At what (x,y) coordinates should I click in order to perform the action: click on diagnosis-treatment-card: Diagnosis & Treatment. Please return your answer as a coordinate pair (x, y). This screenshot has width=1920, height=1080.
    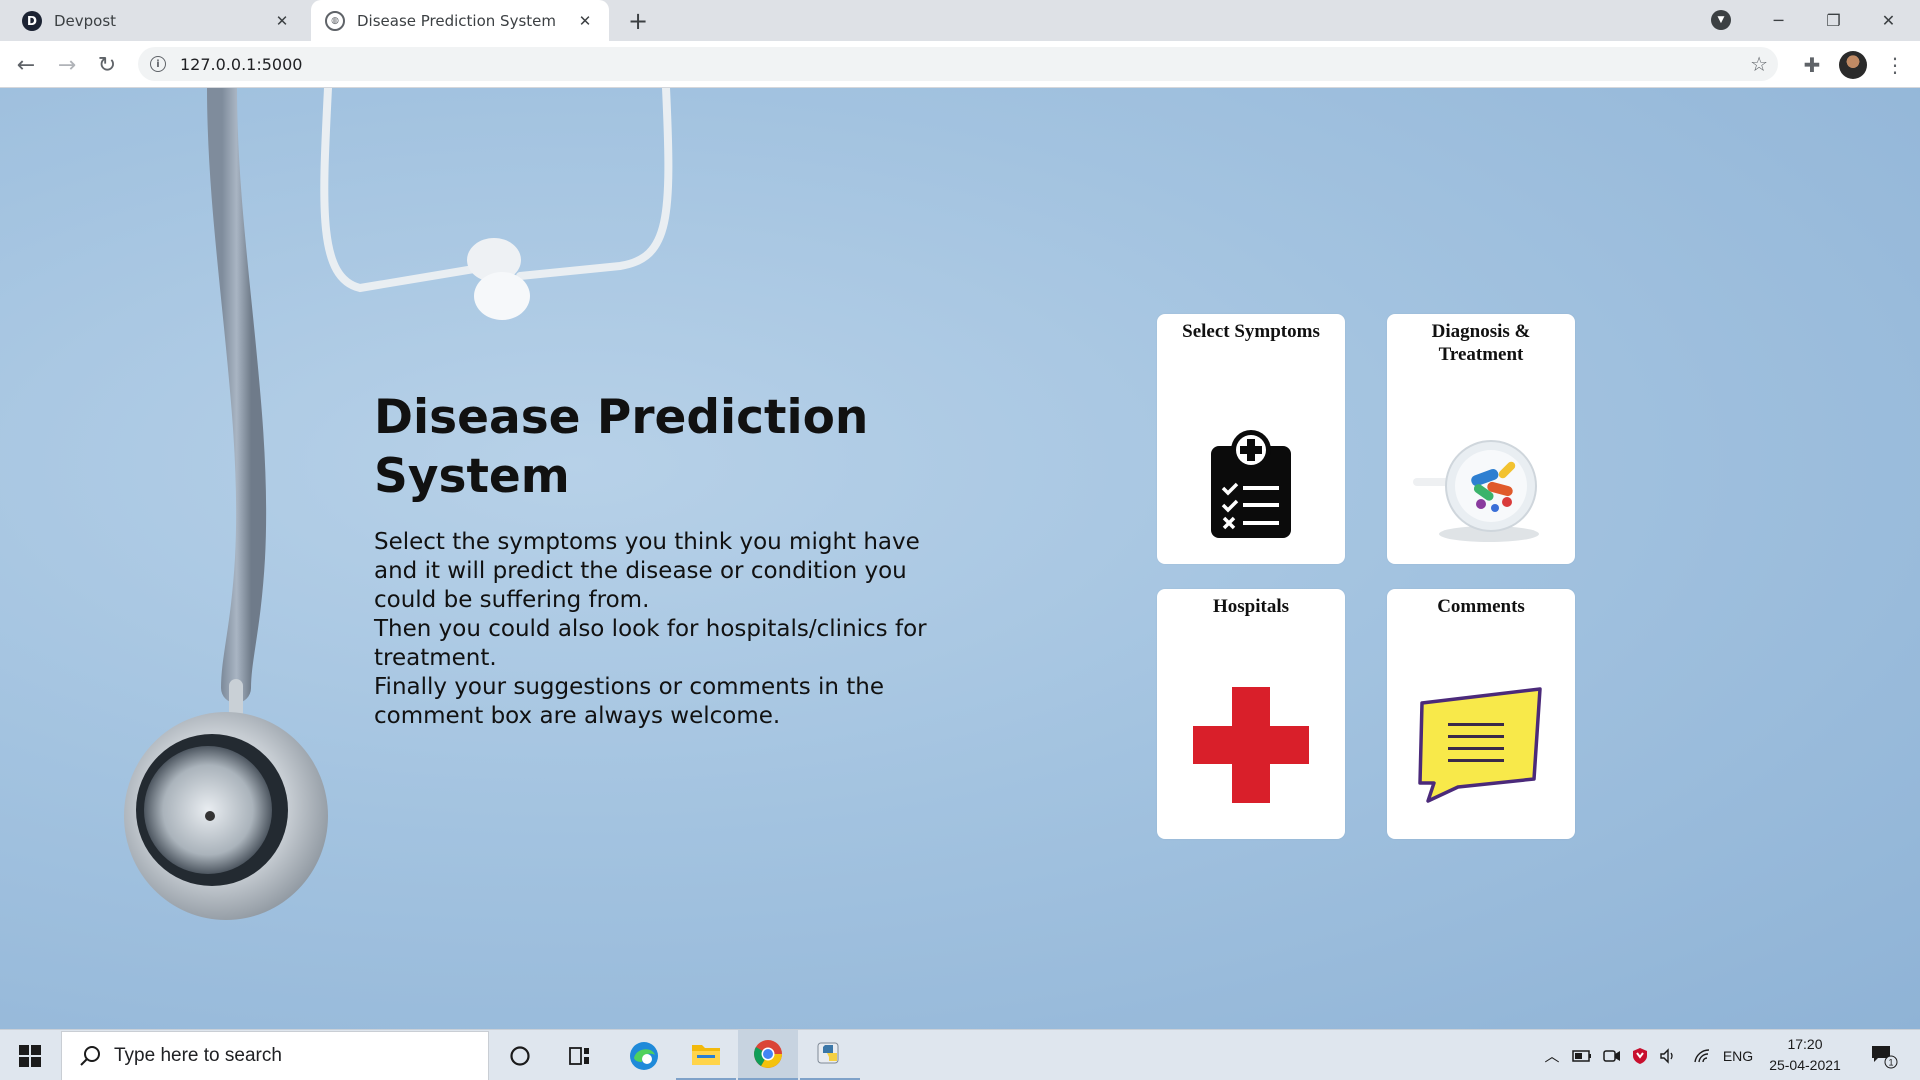
    Looking at the image, I should click on (1481, 439).